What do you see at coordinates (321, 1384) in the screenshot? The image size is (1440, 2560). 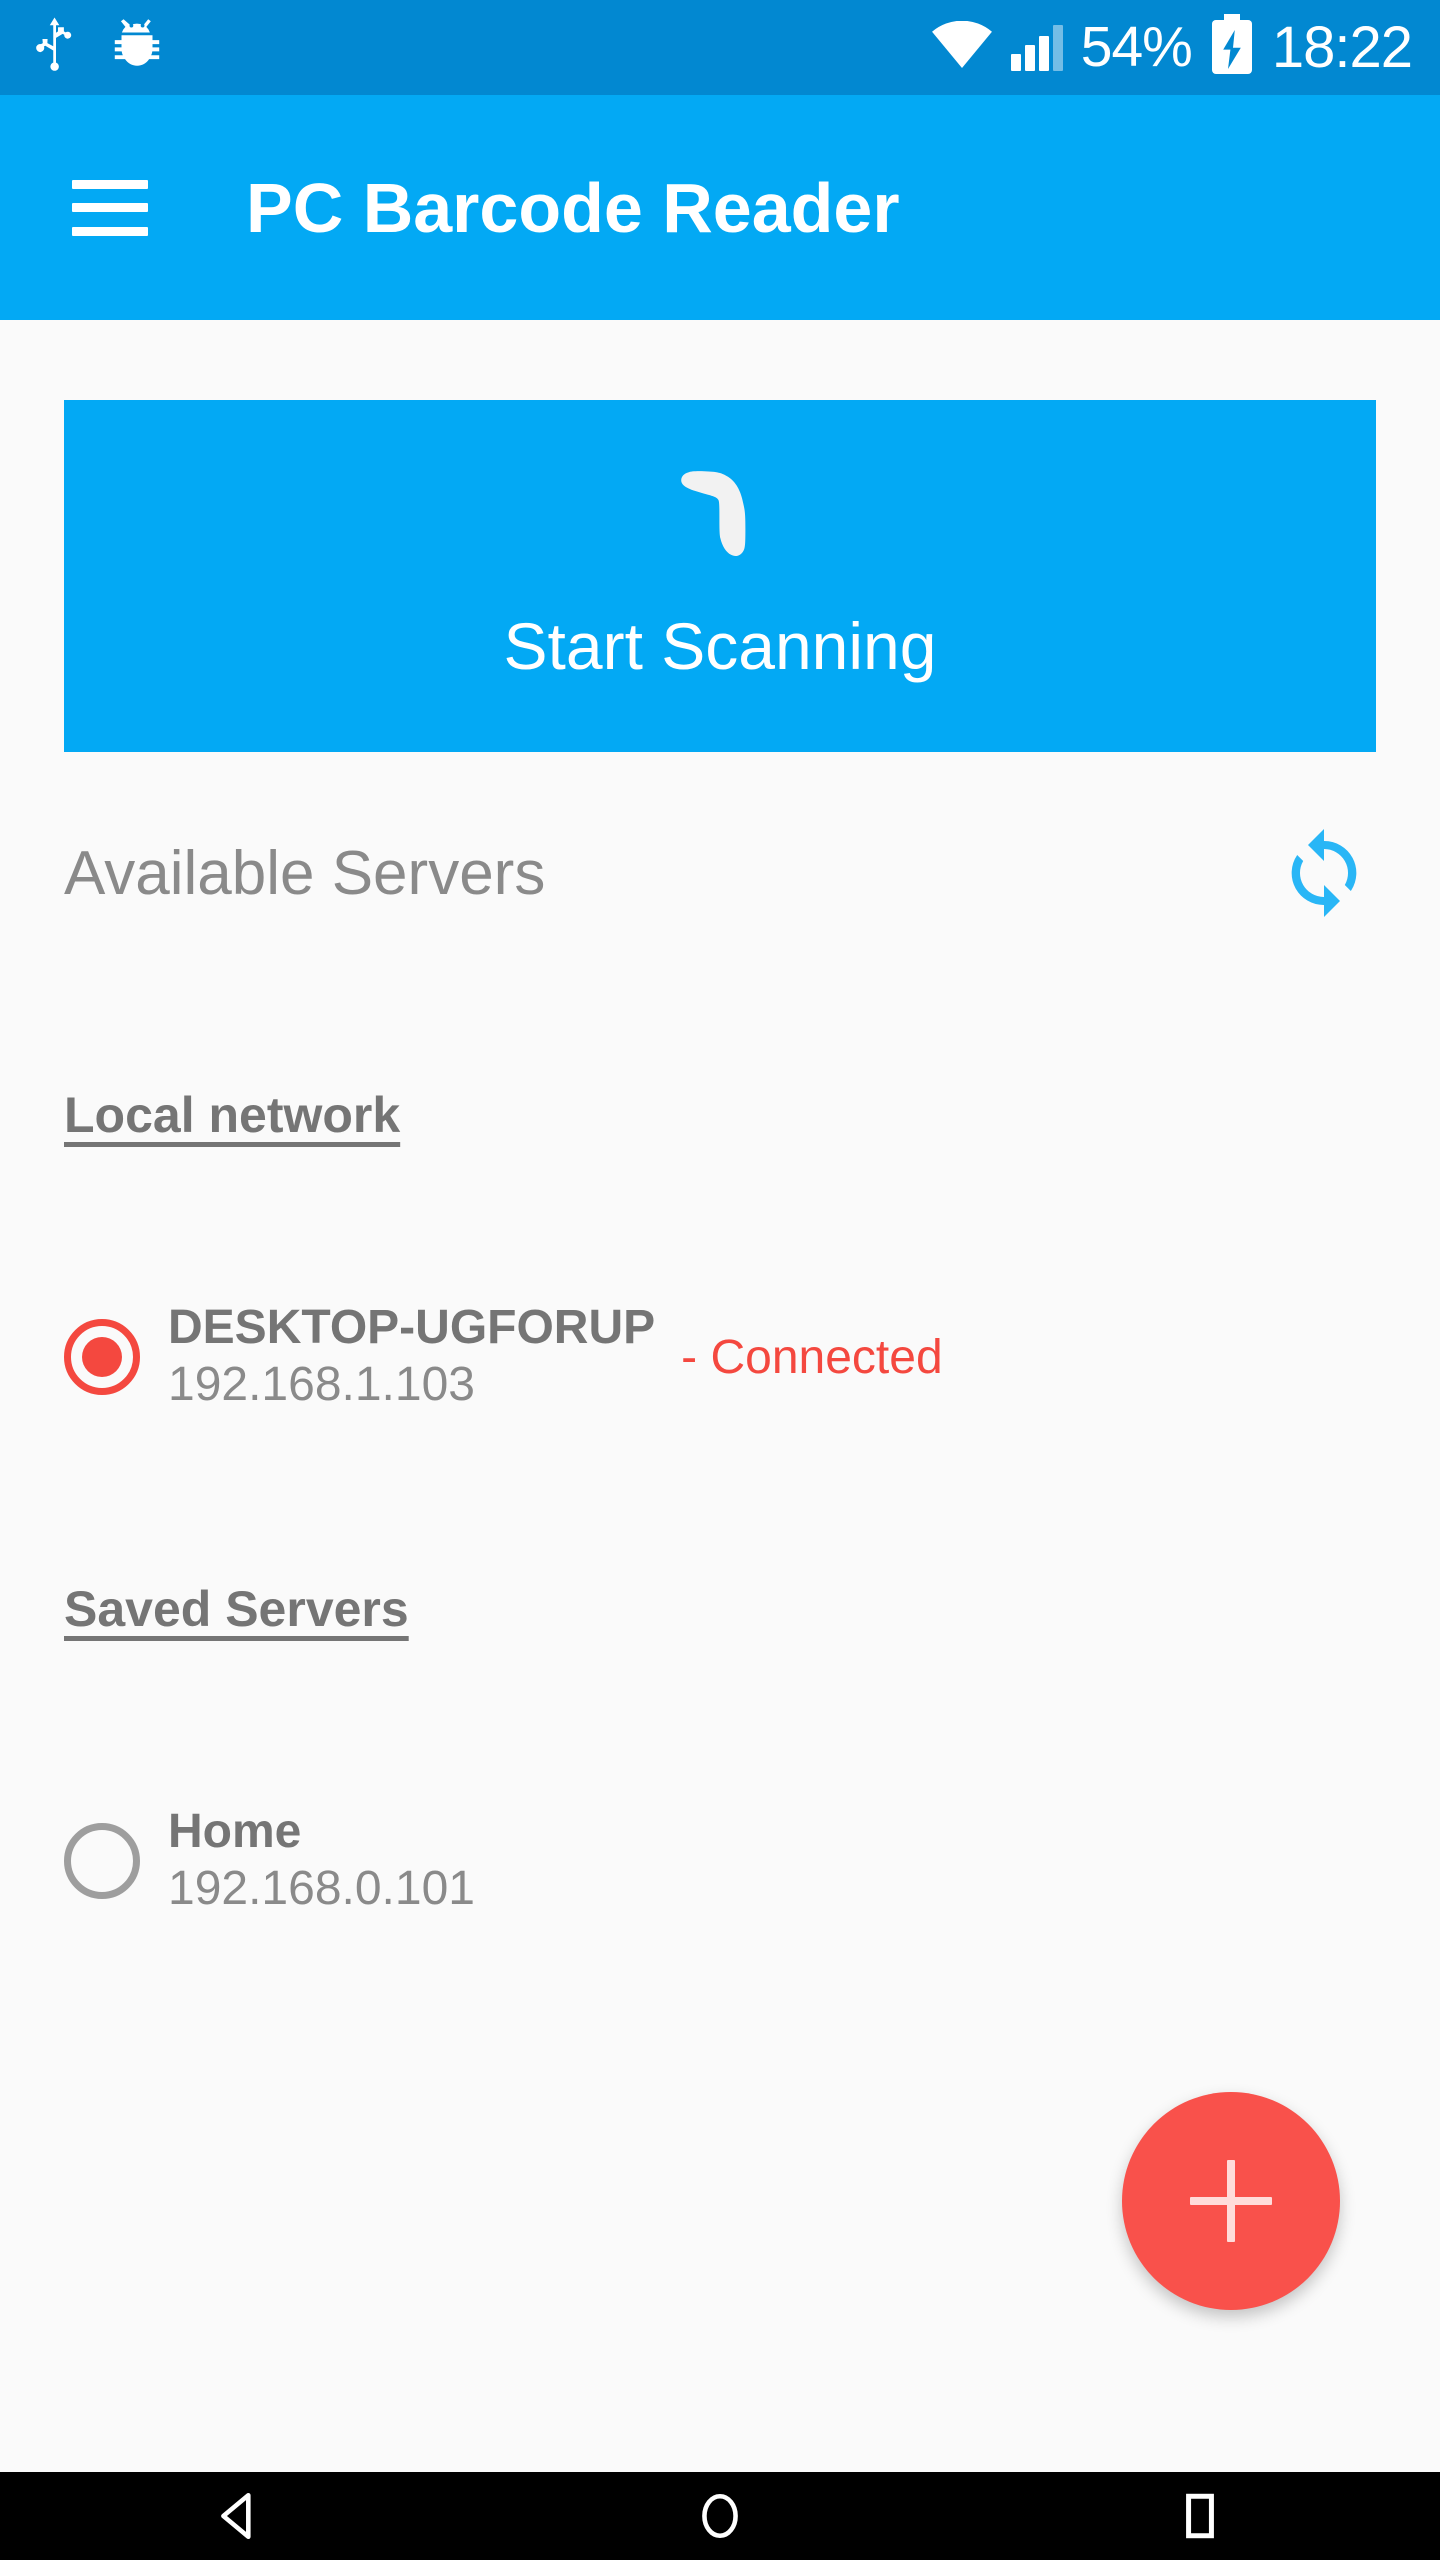 I see `server-ip: 192.168.1.103` at bounding box center [321, 1384].